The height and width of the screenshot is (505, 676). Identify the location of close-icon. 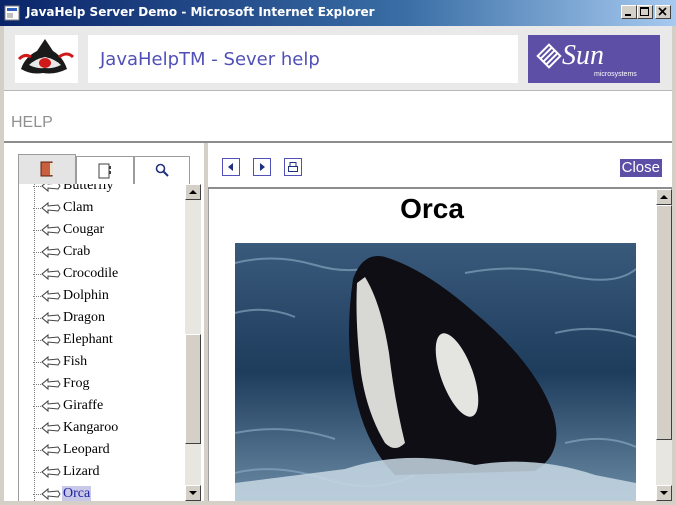
(662, 11).